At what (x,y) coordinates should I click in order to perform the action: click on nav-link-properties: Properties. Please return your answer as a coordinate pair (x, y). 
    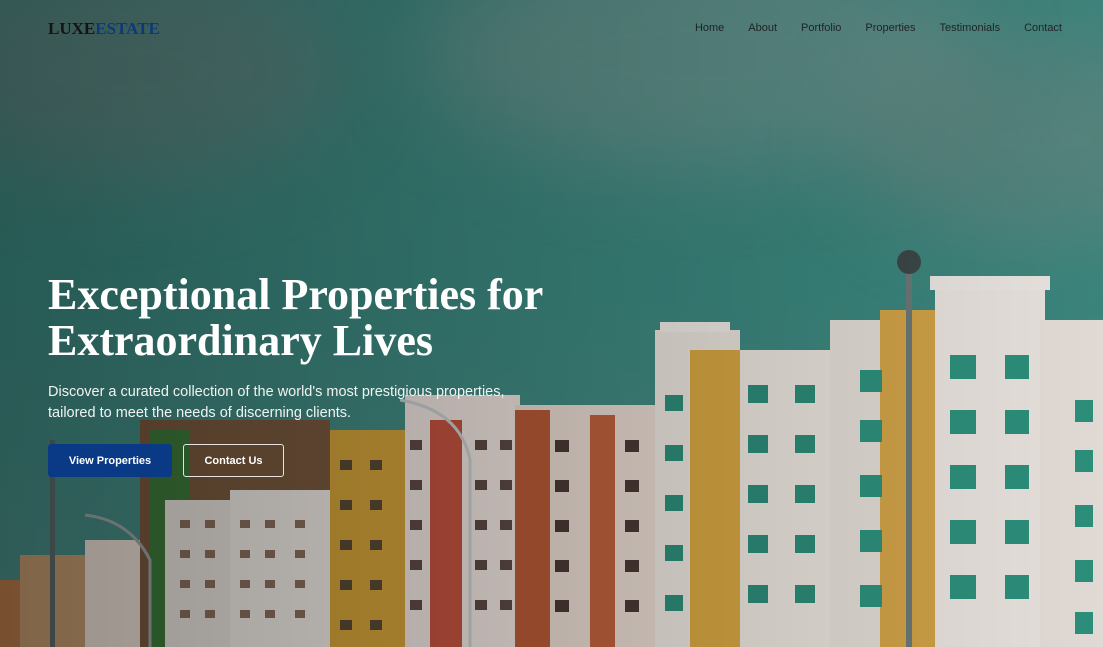
    Looking at the image, I should click on (890, 28).